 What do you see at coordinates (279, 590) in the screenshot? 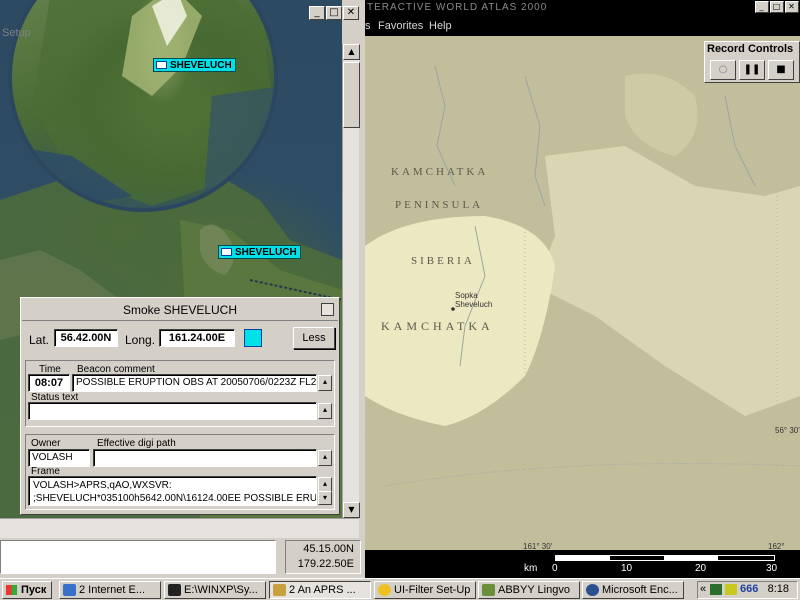
I see `aprs-icon` at bounding box center [279, 590].